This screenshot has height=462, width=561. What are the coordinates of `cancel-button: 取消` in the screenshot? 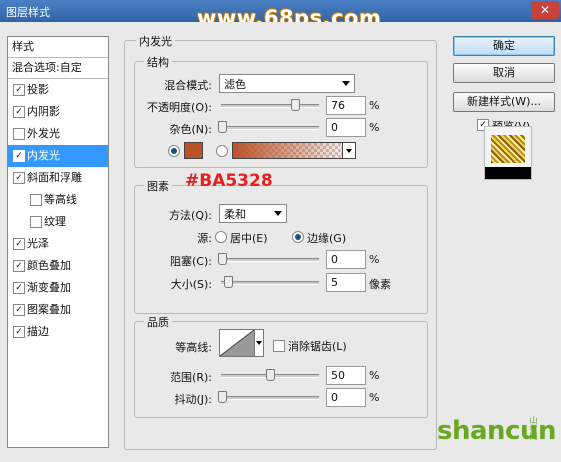 It's located at (504, 73).